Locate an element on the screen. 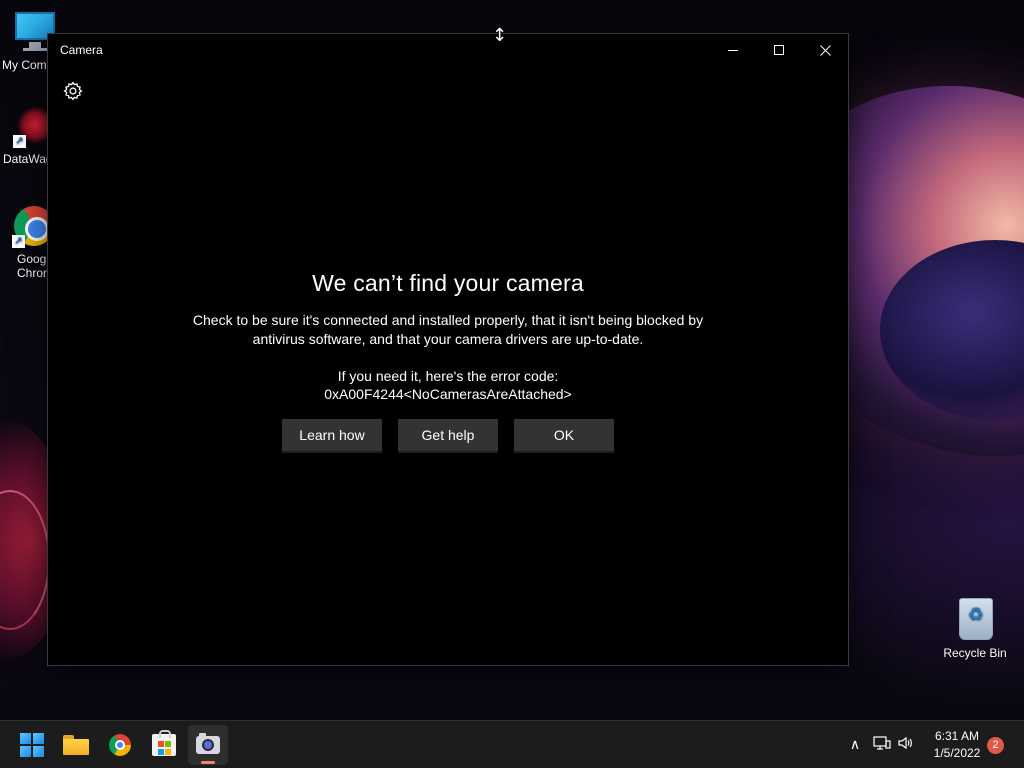 The height and width of the screenshot is (768, 1024). start-button is located at coordinates (32, 745).